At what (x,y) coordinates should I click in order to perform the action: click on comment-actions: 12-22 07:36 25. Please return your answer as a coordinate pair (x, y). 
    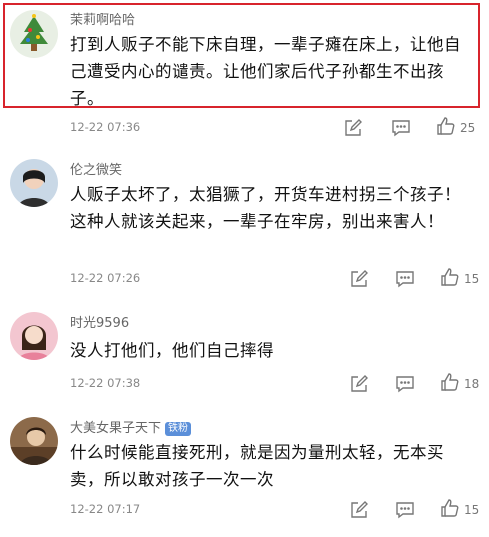
    Looking at the image, I should click on (275, 128).